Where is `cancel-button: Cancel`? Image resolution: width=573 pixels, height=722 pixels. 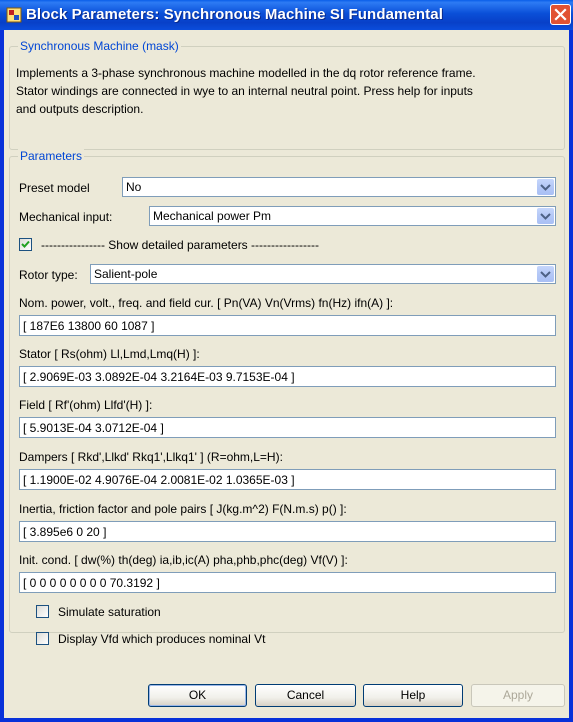 cancel-button: Cancel is located at coordinates (305, 695).